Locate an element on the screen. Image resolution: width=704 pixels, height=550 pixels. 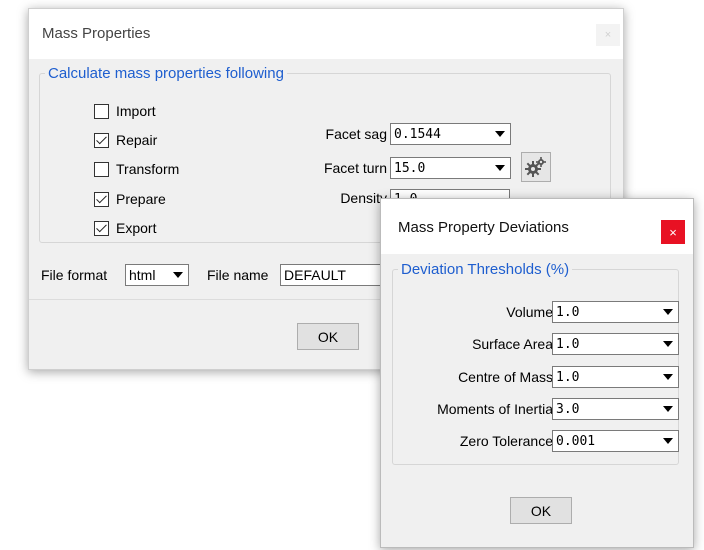
settings-button is located at coordinates (536, 167).